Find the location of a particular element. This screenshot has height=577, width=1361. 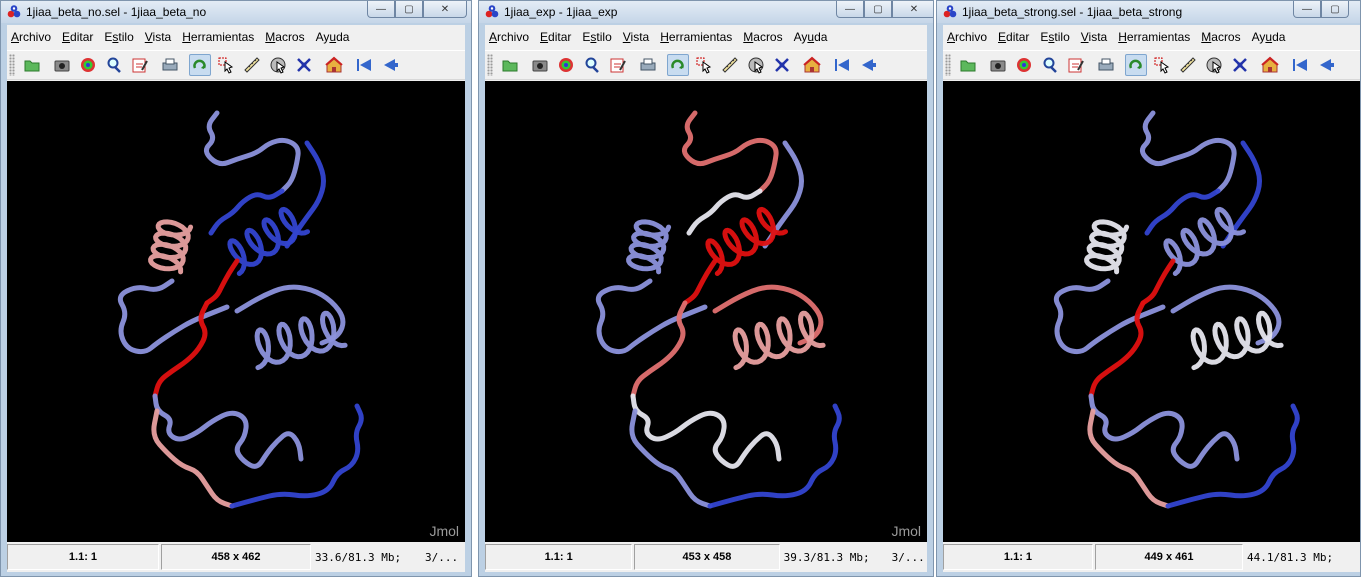

pick-icon is located at coordinates (226, 65).